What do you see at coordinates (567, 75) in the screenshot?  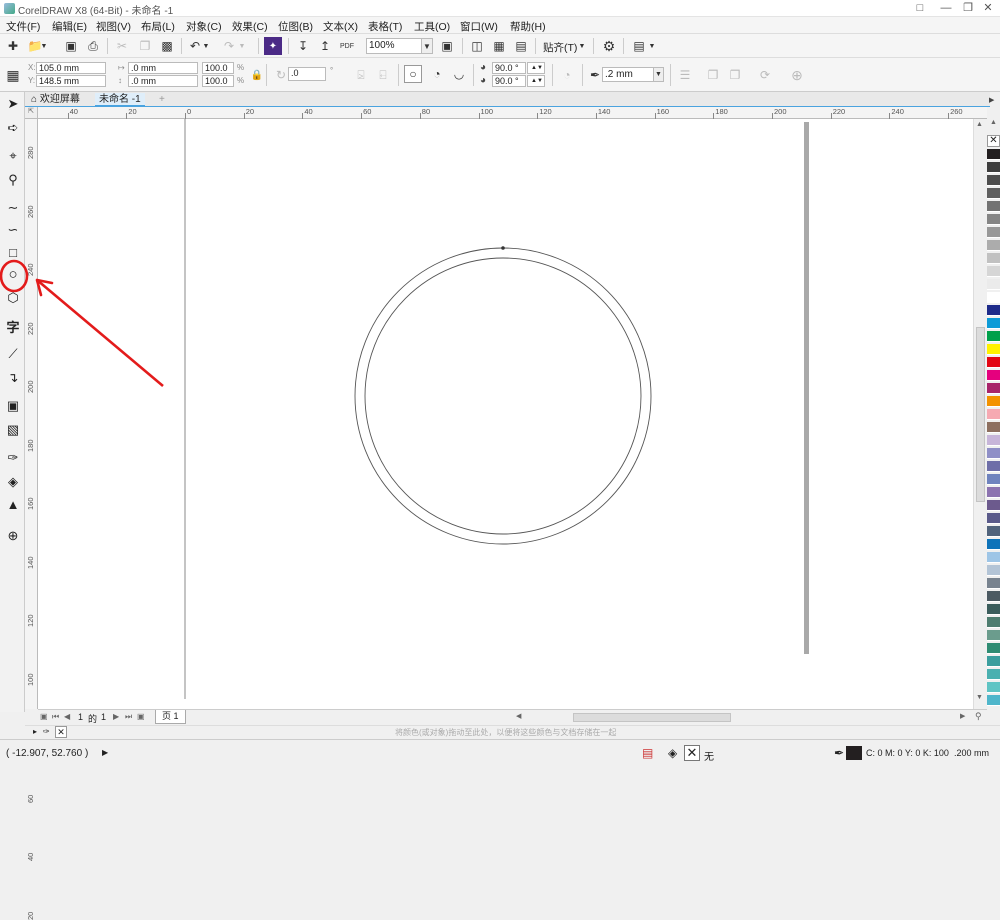 I see `change-direction-icon: ◔` at bounding box center [567, 75].